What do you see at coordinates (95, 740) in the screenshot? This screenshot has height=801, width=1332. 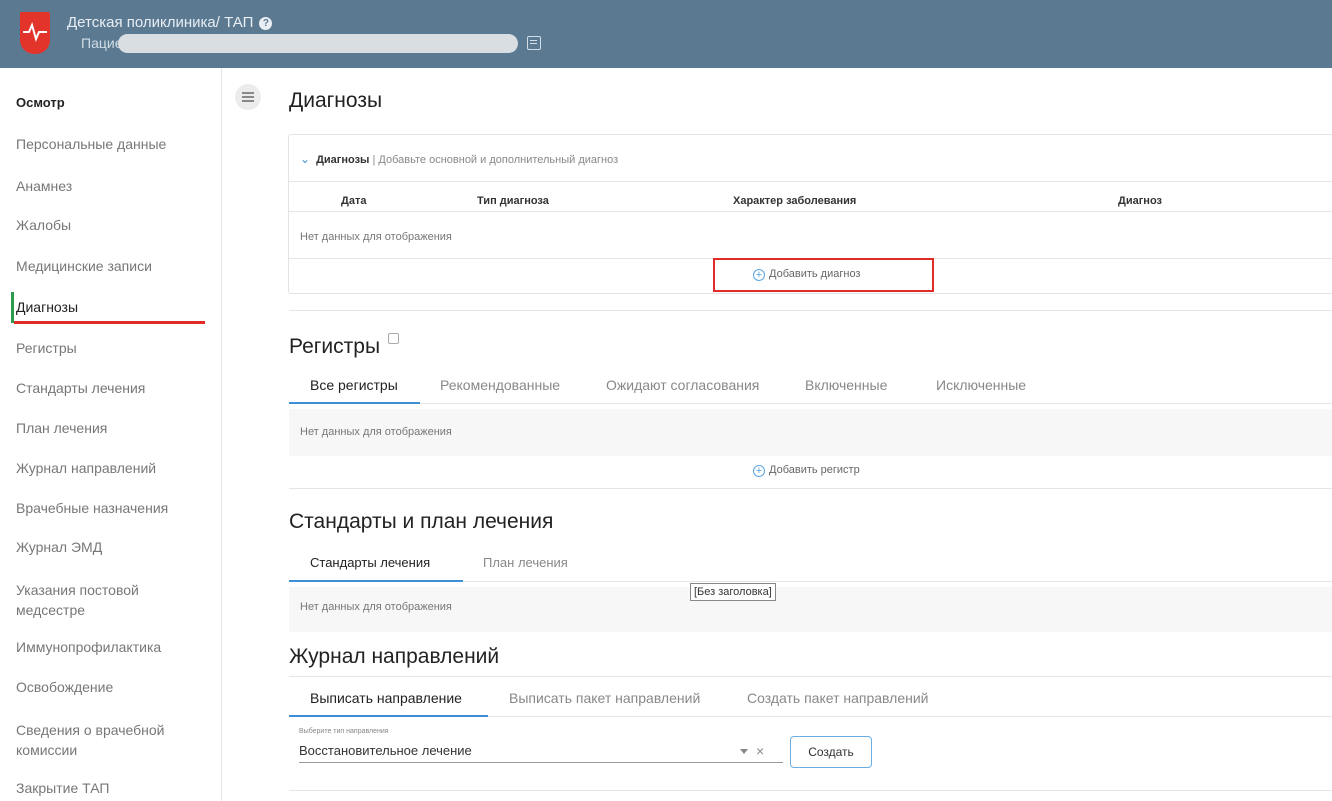 I see `sidebar-item: Сведения о врачебной комиссии` at bounding box center [95, 740].